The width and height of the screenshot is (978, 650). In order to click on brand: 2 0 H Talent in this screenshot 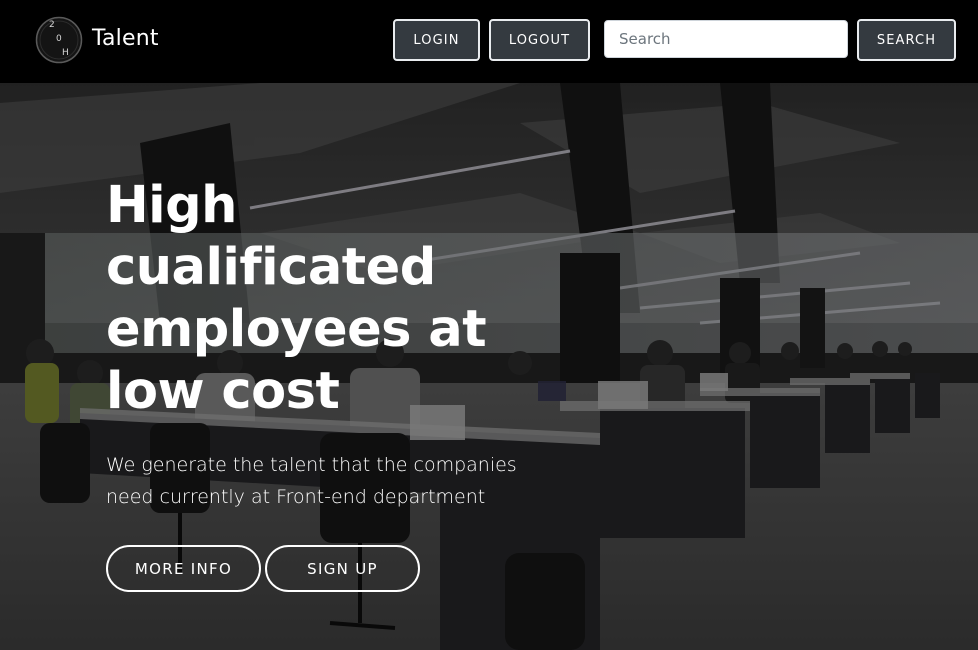, I will do `click(97, 40)`.